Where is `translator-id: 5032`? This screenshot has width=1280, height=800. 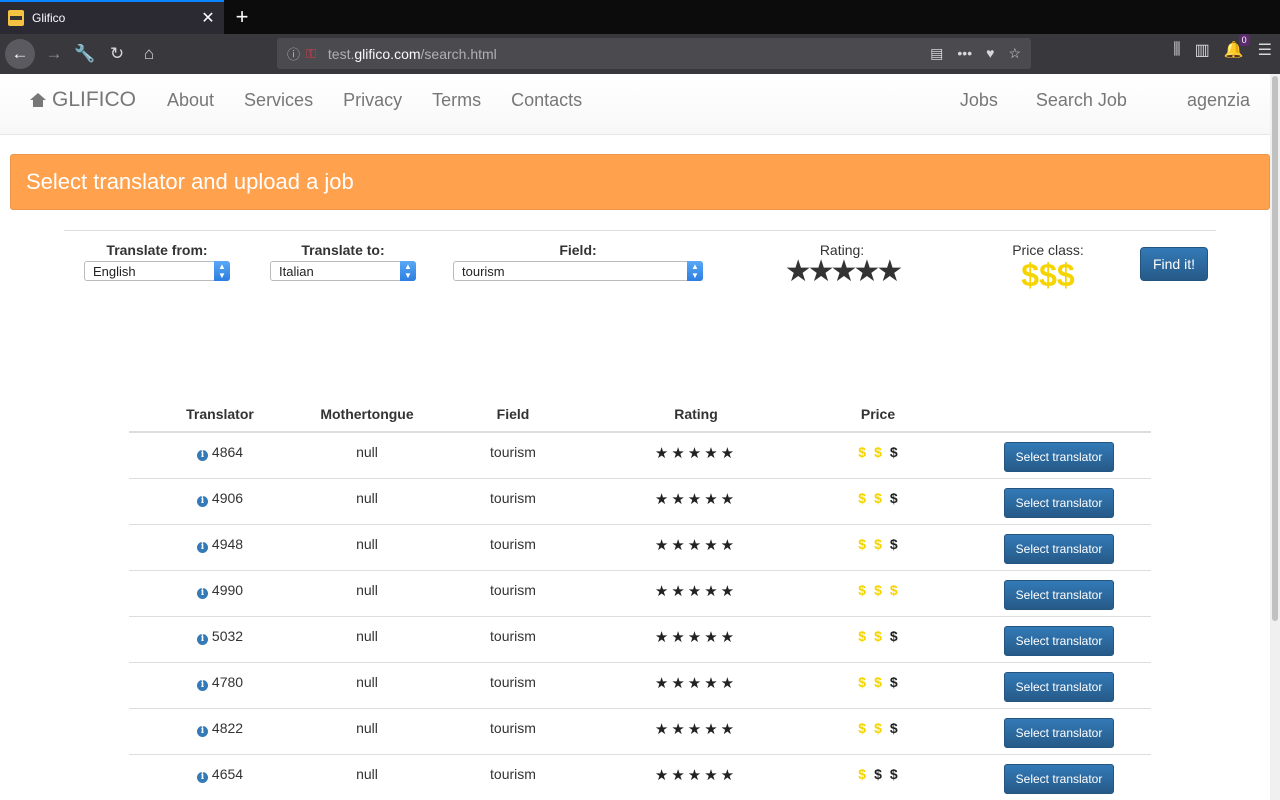 translator-id: 5032 is located at coordinates (227, 636).